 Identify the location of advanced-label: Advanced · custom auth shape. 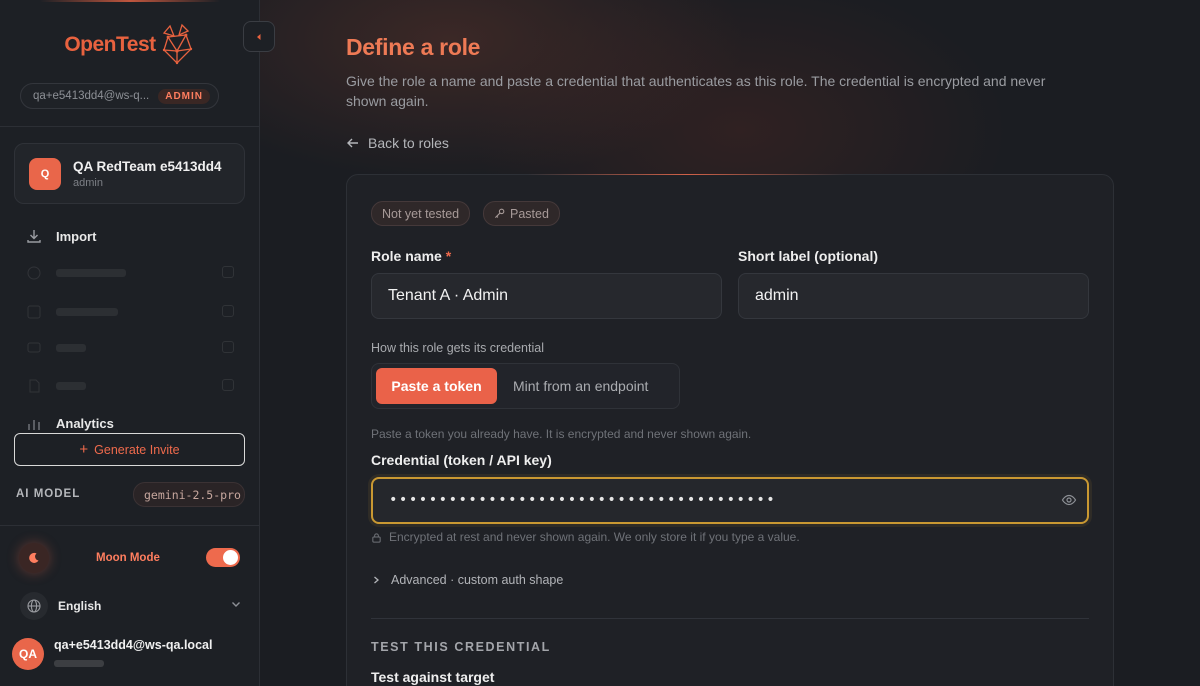
(477, 580).